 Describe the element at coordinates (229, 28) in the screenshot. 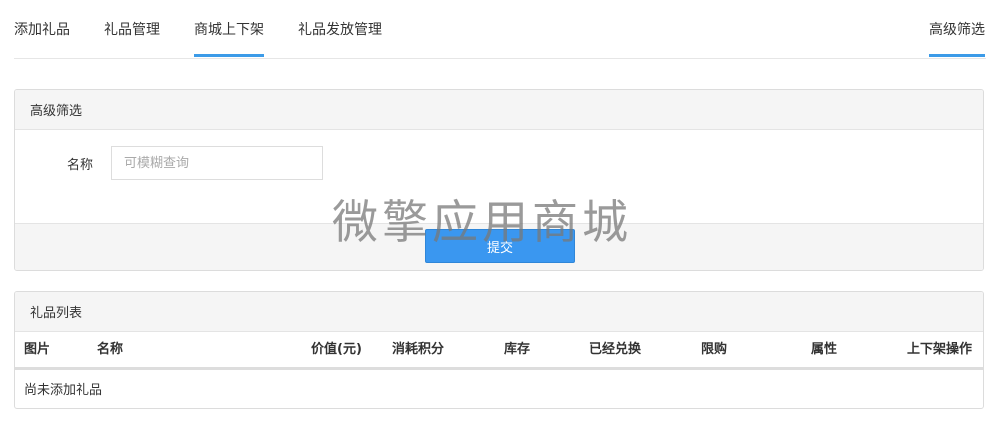

I see `tab-mall-shelf: 商城上下架` at that location.